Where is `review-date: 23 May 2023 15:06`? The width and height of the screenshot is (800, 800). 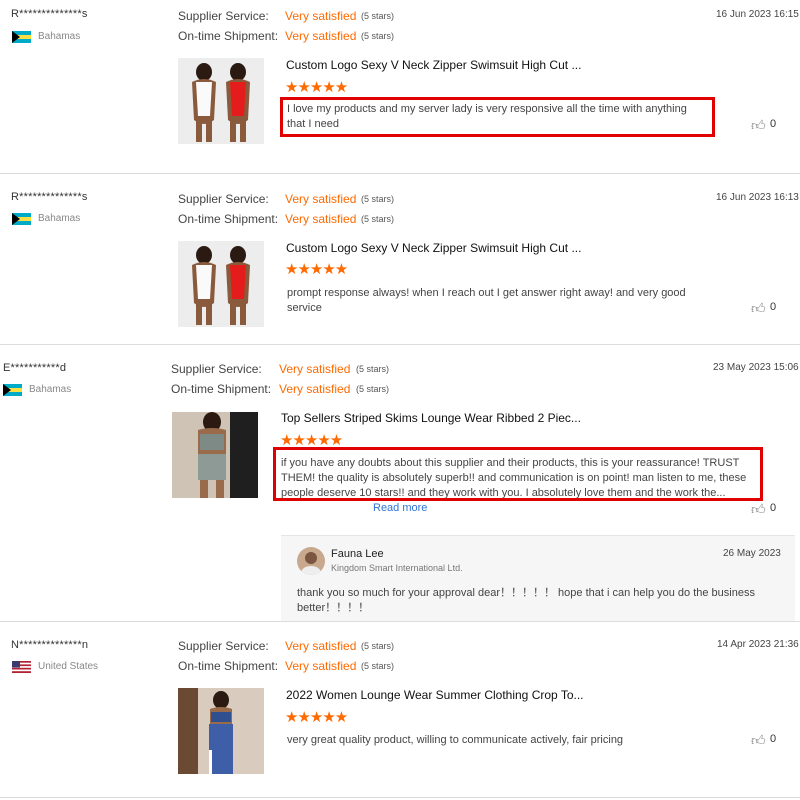 review-date: 23 May 2023 15:06 is located at coordinates (756, 367).